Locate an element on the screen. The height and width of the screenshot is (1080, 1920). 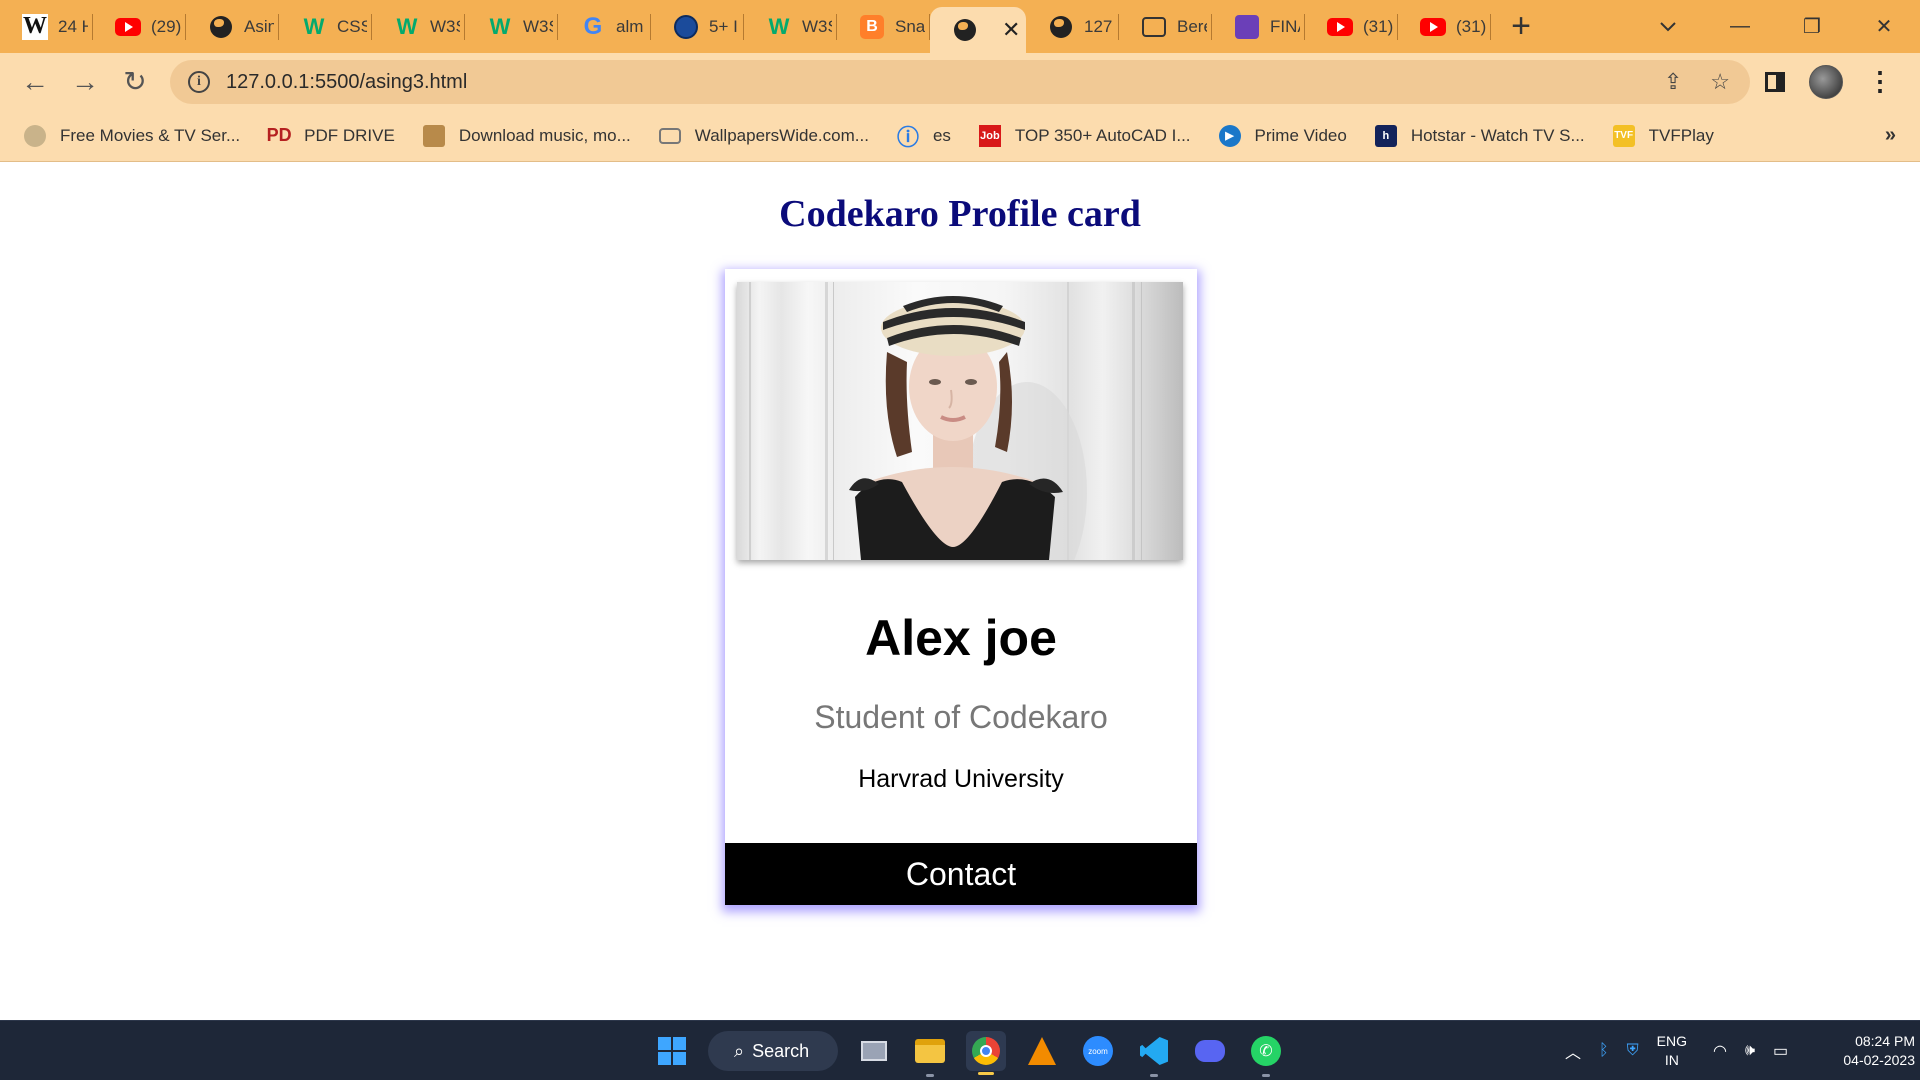
tab-title: (29) is located at coordinates (166, 26).